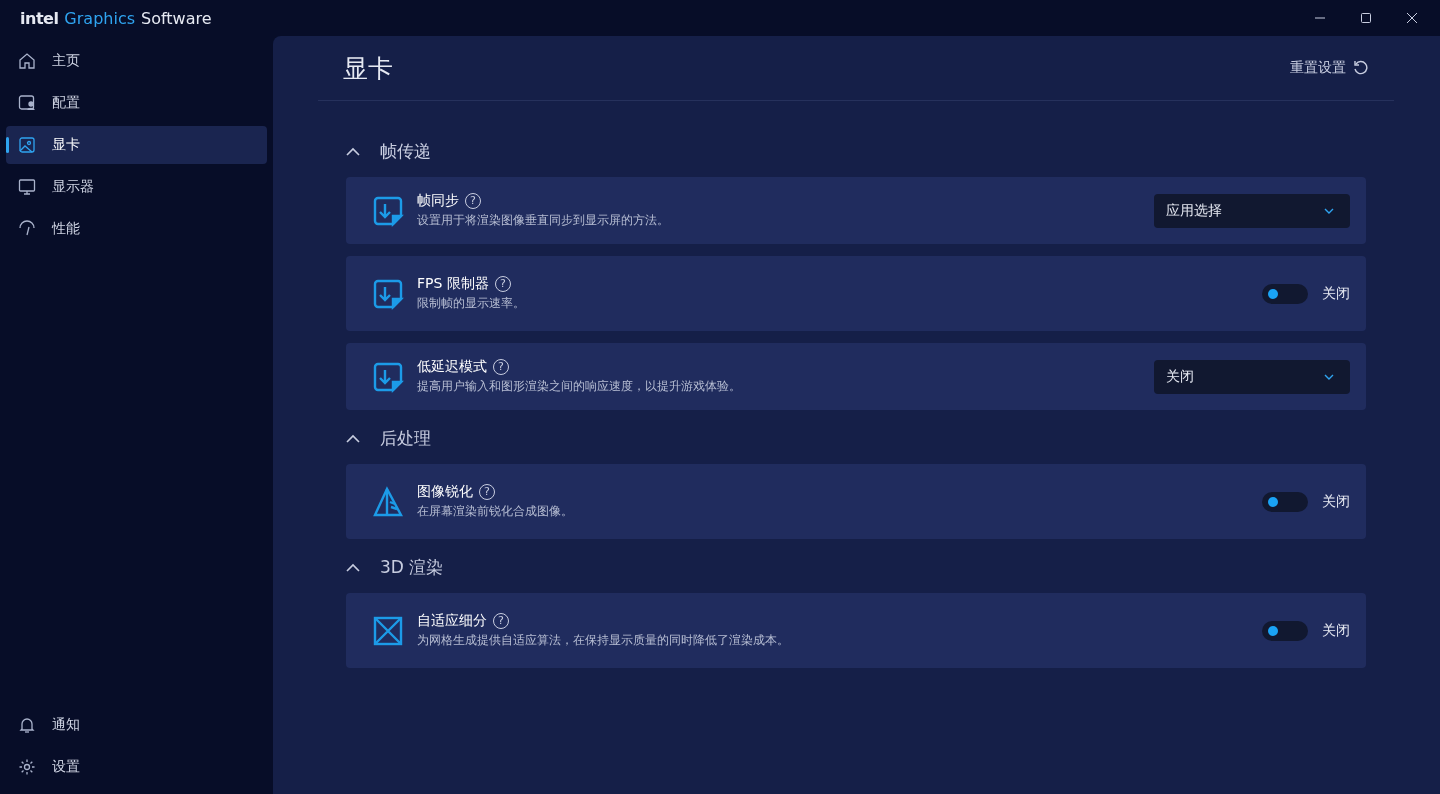 The width and height of the screenshot is (1440, 794). What do you see at coordinates (136, 61) in the screenshot?
I see `sidebar-item: 主页` at bounding box center [136, 61].